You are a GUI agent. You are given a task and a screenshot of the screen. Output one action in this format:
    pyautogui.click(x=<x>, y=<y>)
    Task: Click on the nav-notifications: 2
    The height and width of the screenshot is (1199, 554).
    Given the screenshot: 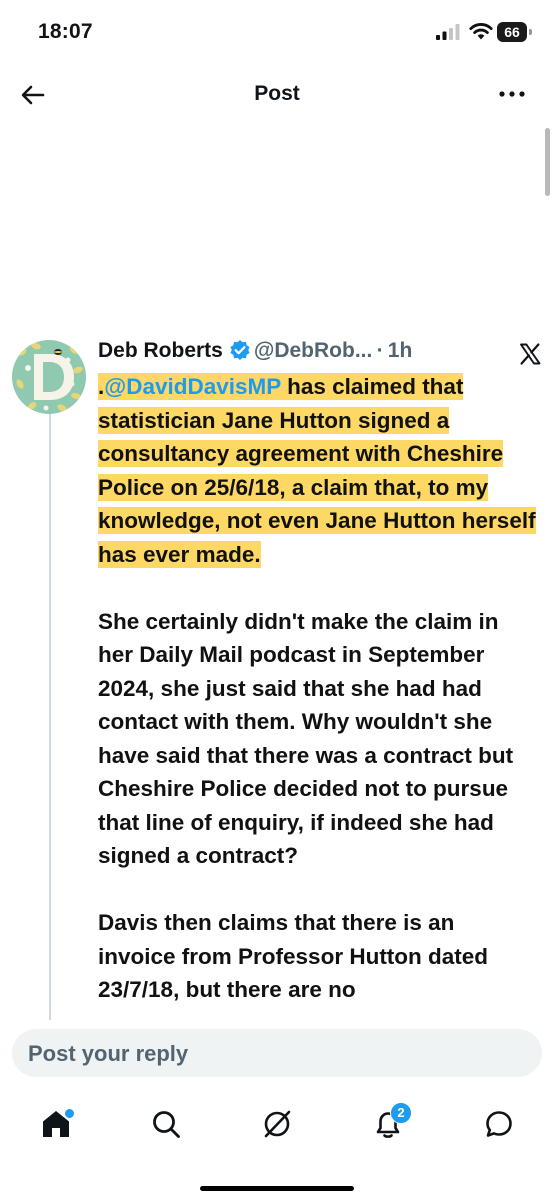 What is the action you would take?
    pyautogui.click(x=389, y=1124)
    